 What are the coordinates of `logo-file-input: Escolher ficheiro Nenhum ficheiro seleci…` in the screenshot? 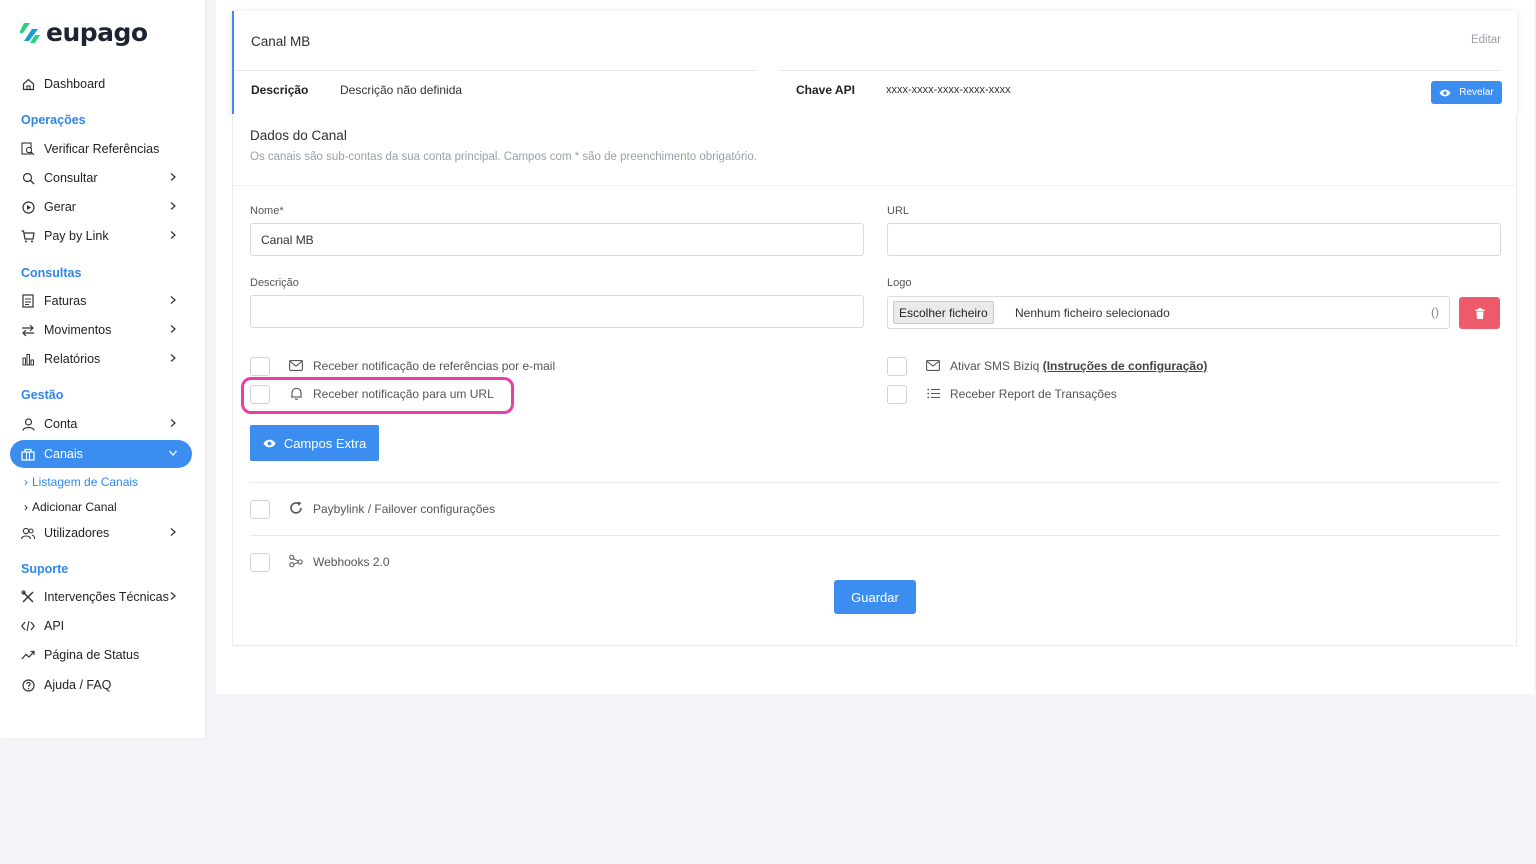 It's located at (1168, 312).